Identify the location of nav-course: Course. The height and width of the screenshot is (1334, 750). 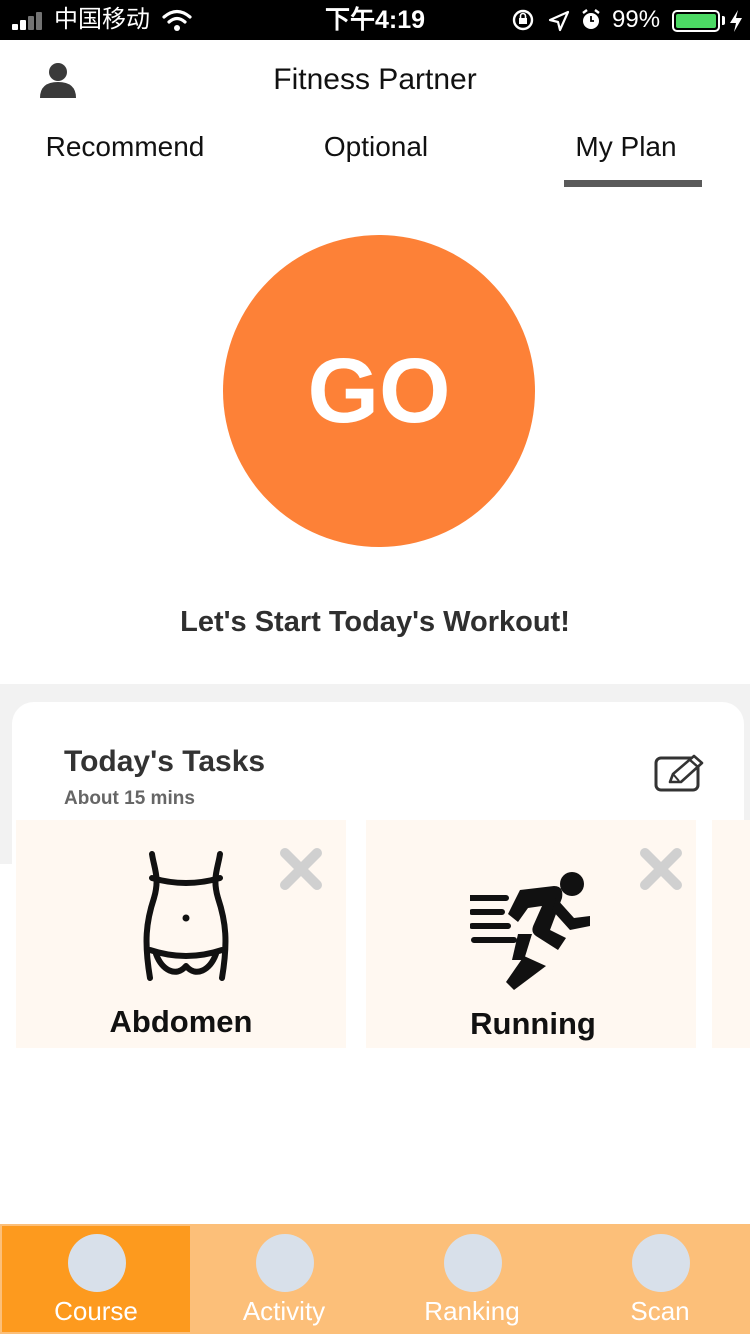
(96, 1279).